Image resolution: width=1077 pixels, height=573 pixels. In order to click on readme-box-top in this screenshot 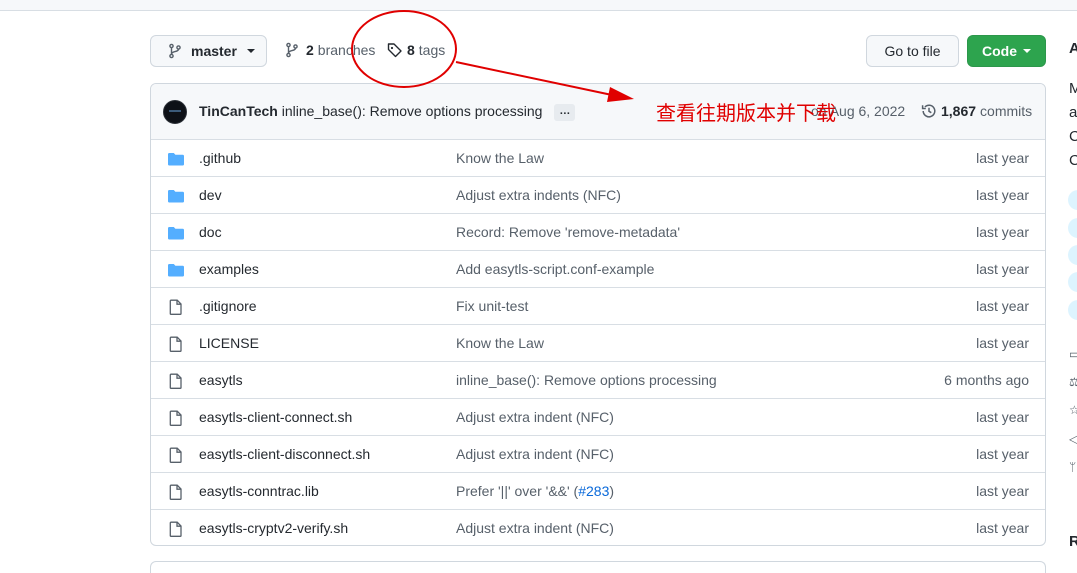, I will do `click(598, 567)`.